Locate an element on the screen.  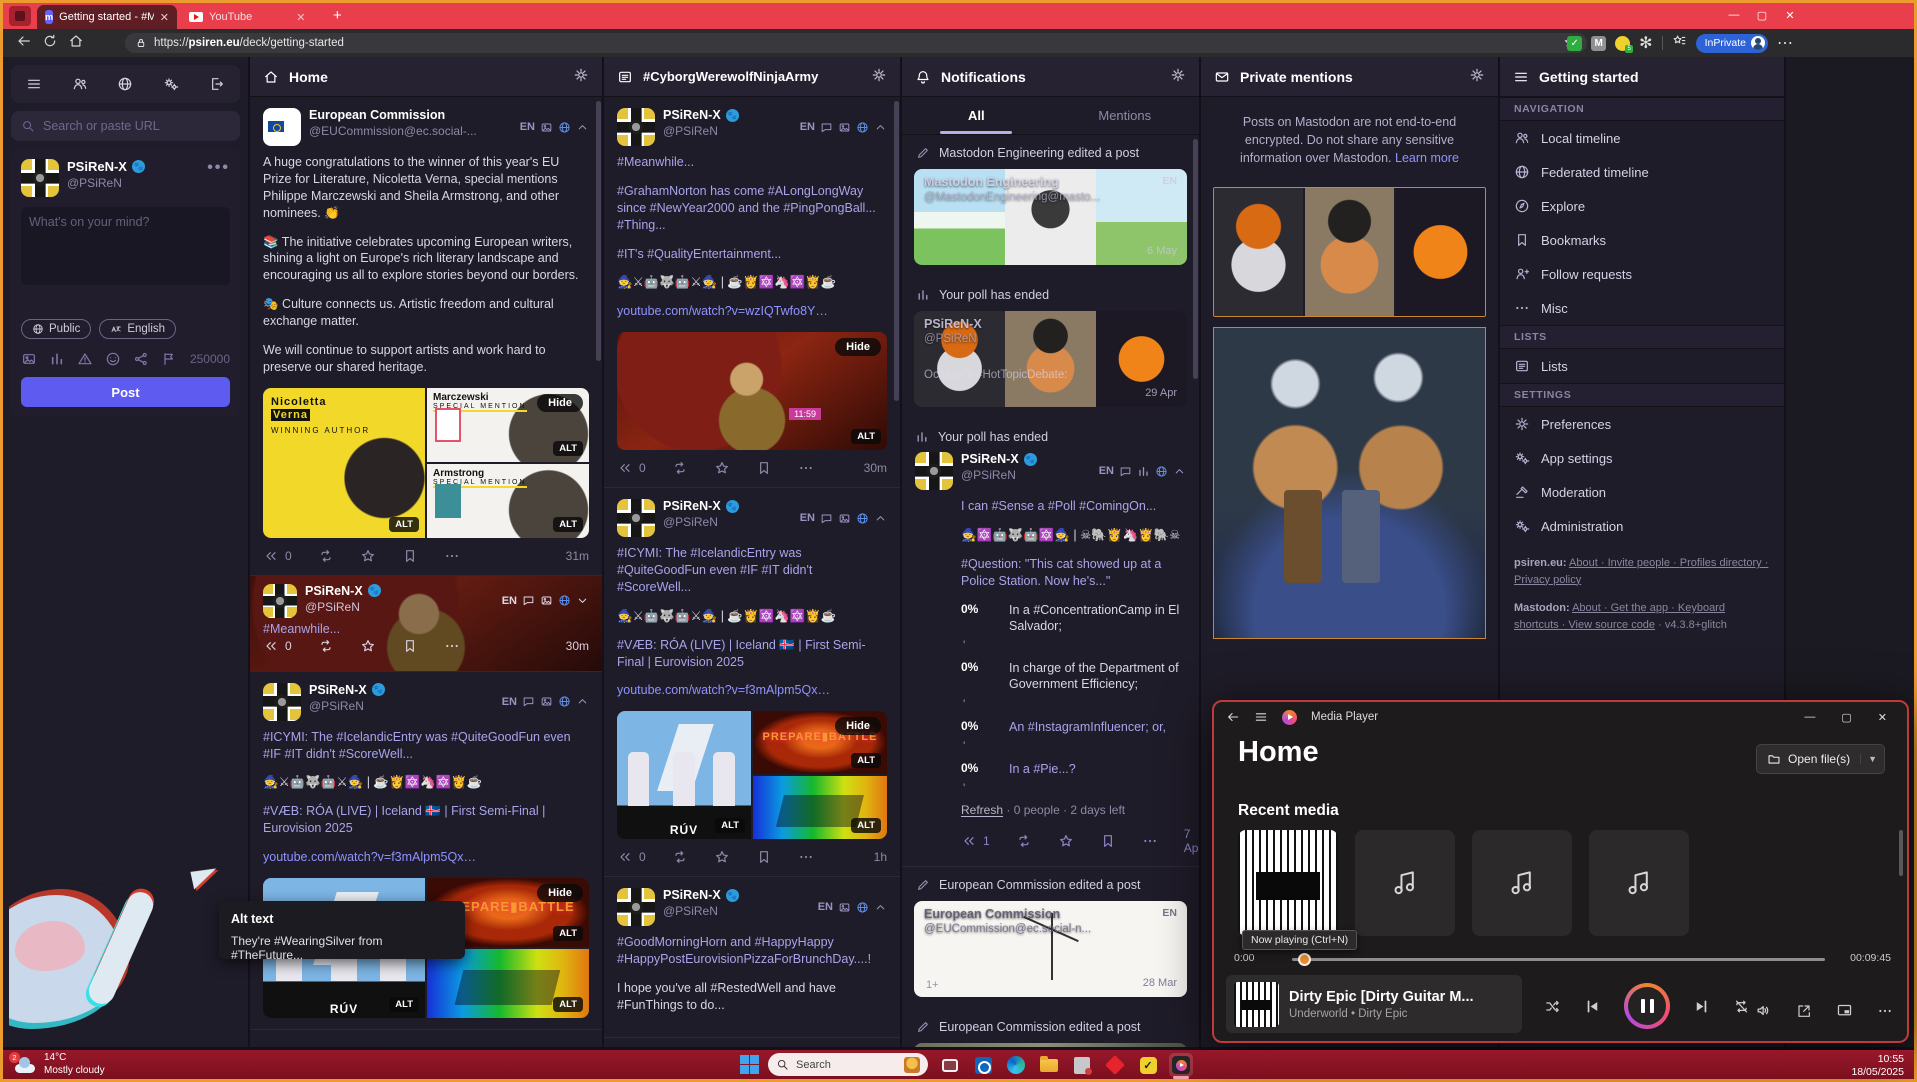
expand-icon is located at coordinates (582, 600).